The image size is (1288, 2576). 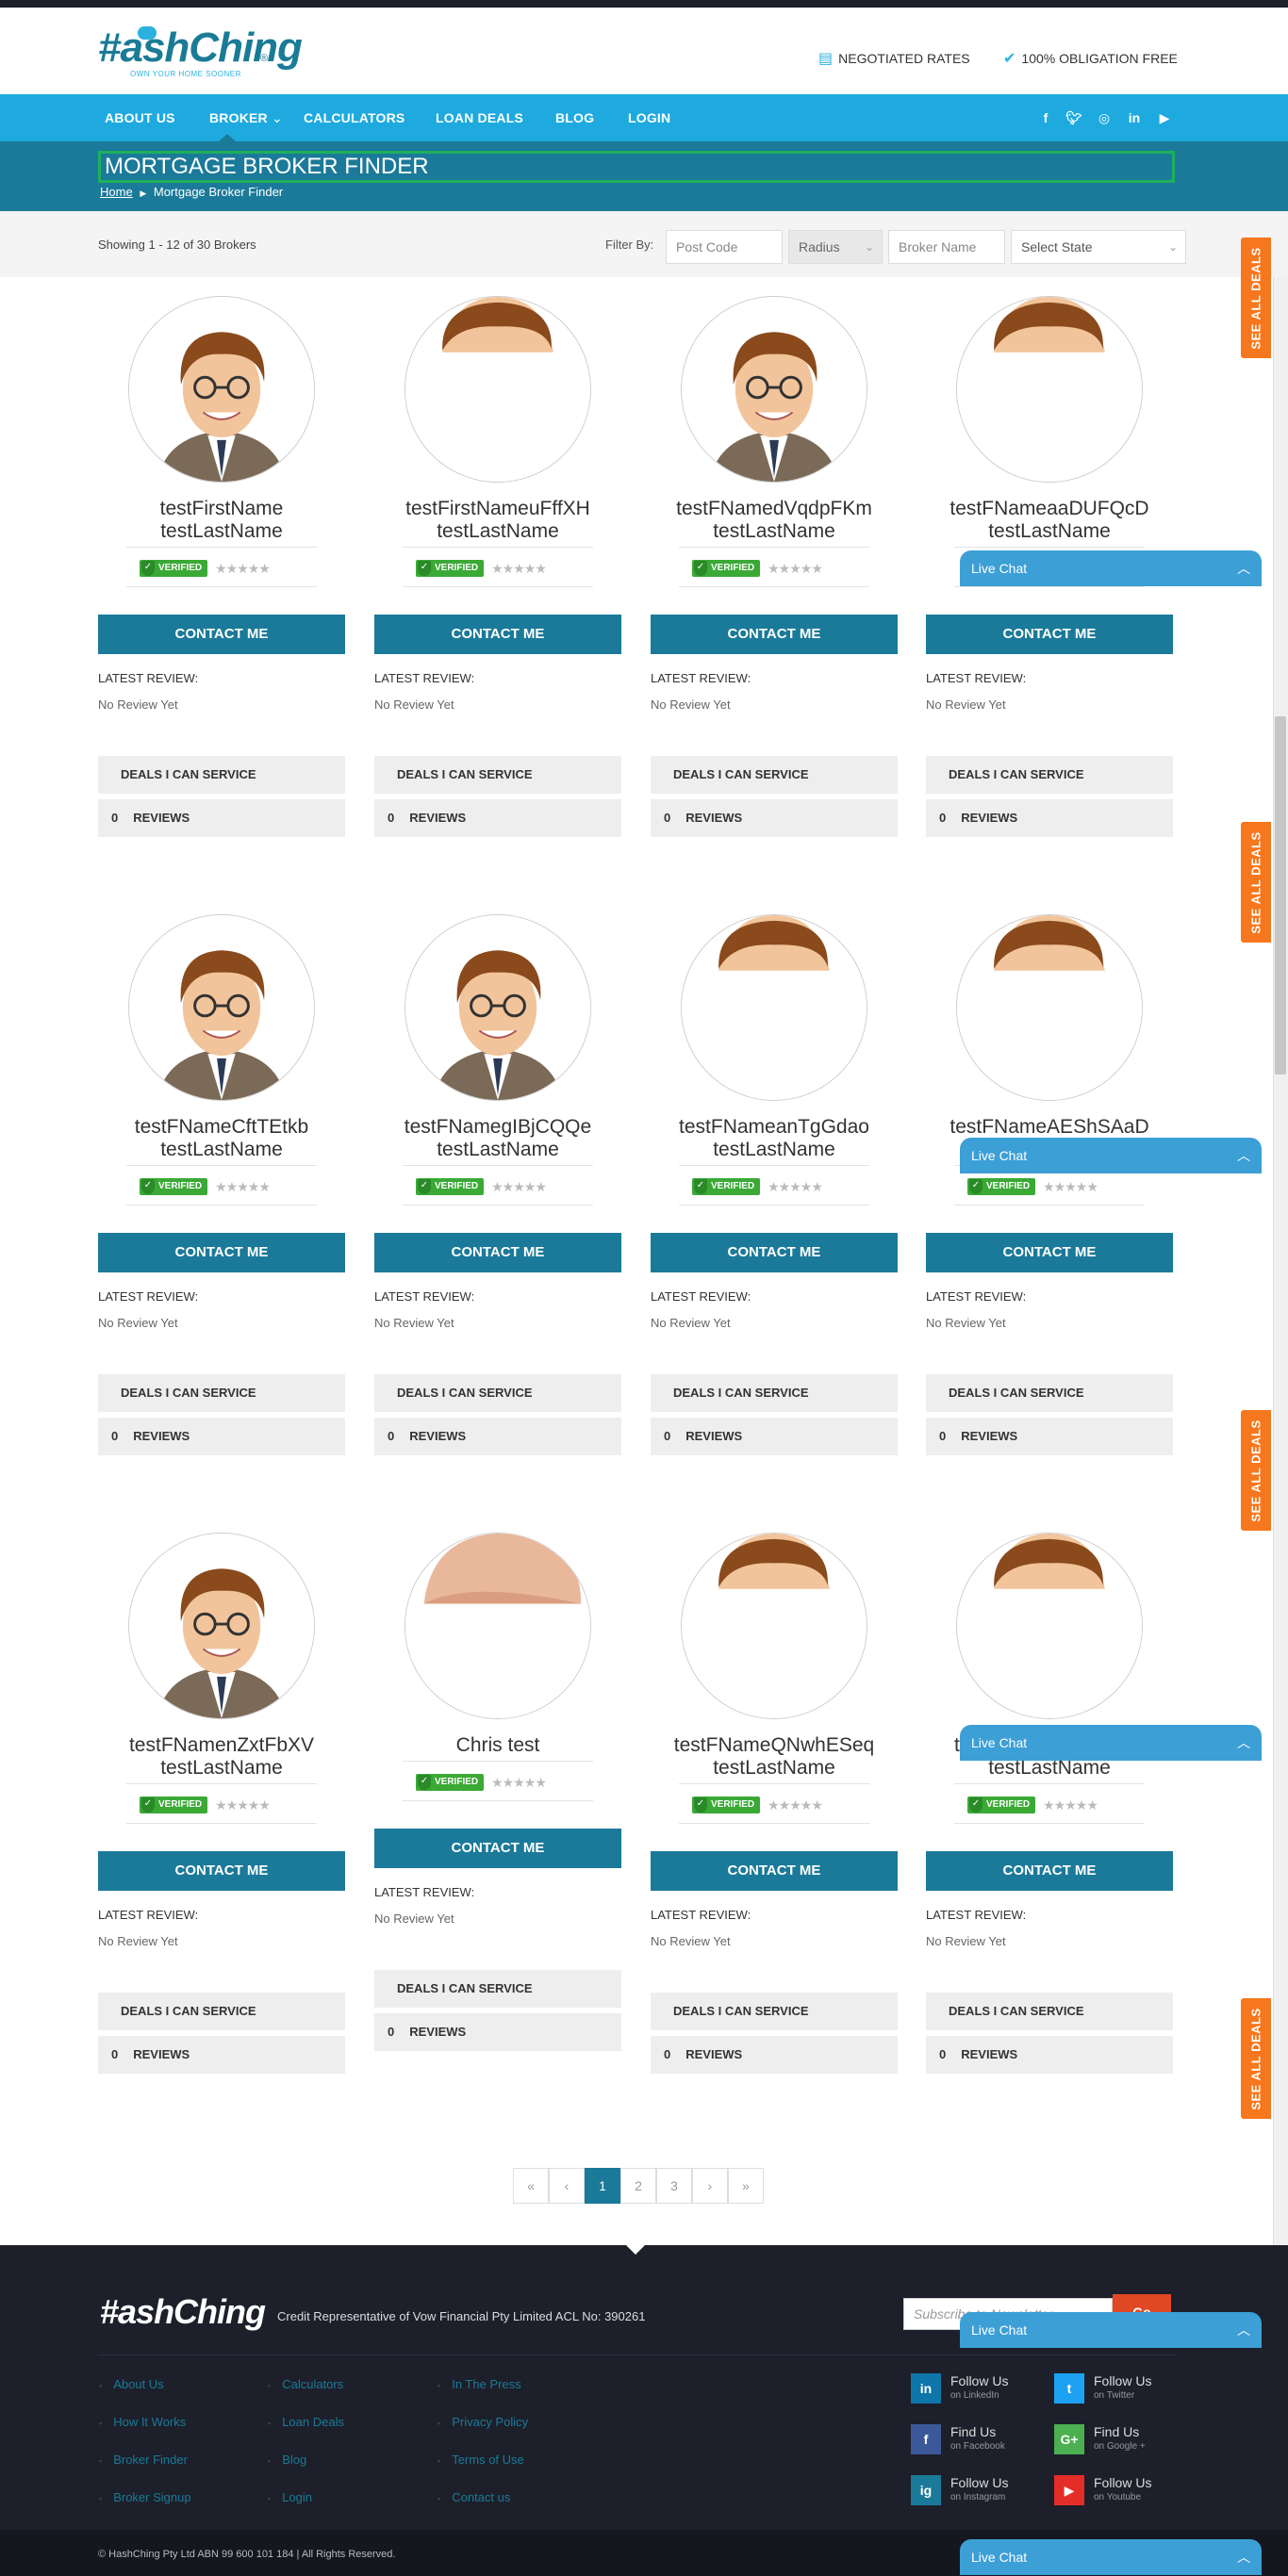 I want to click on facebook-icon: f, so click(x=1045, y=117).